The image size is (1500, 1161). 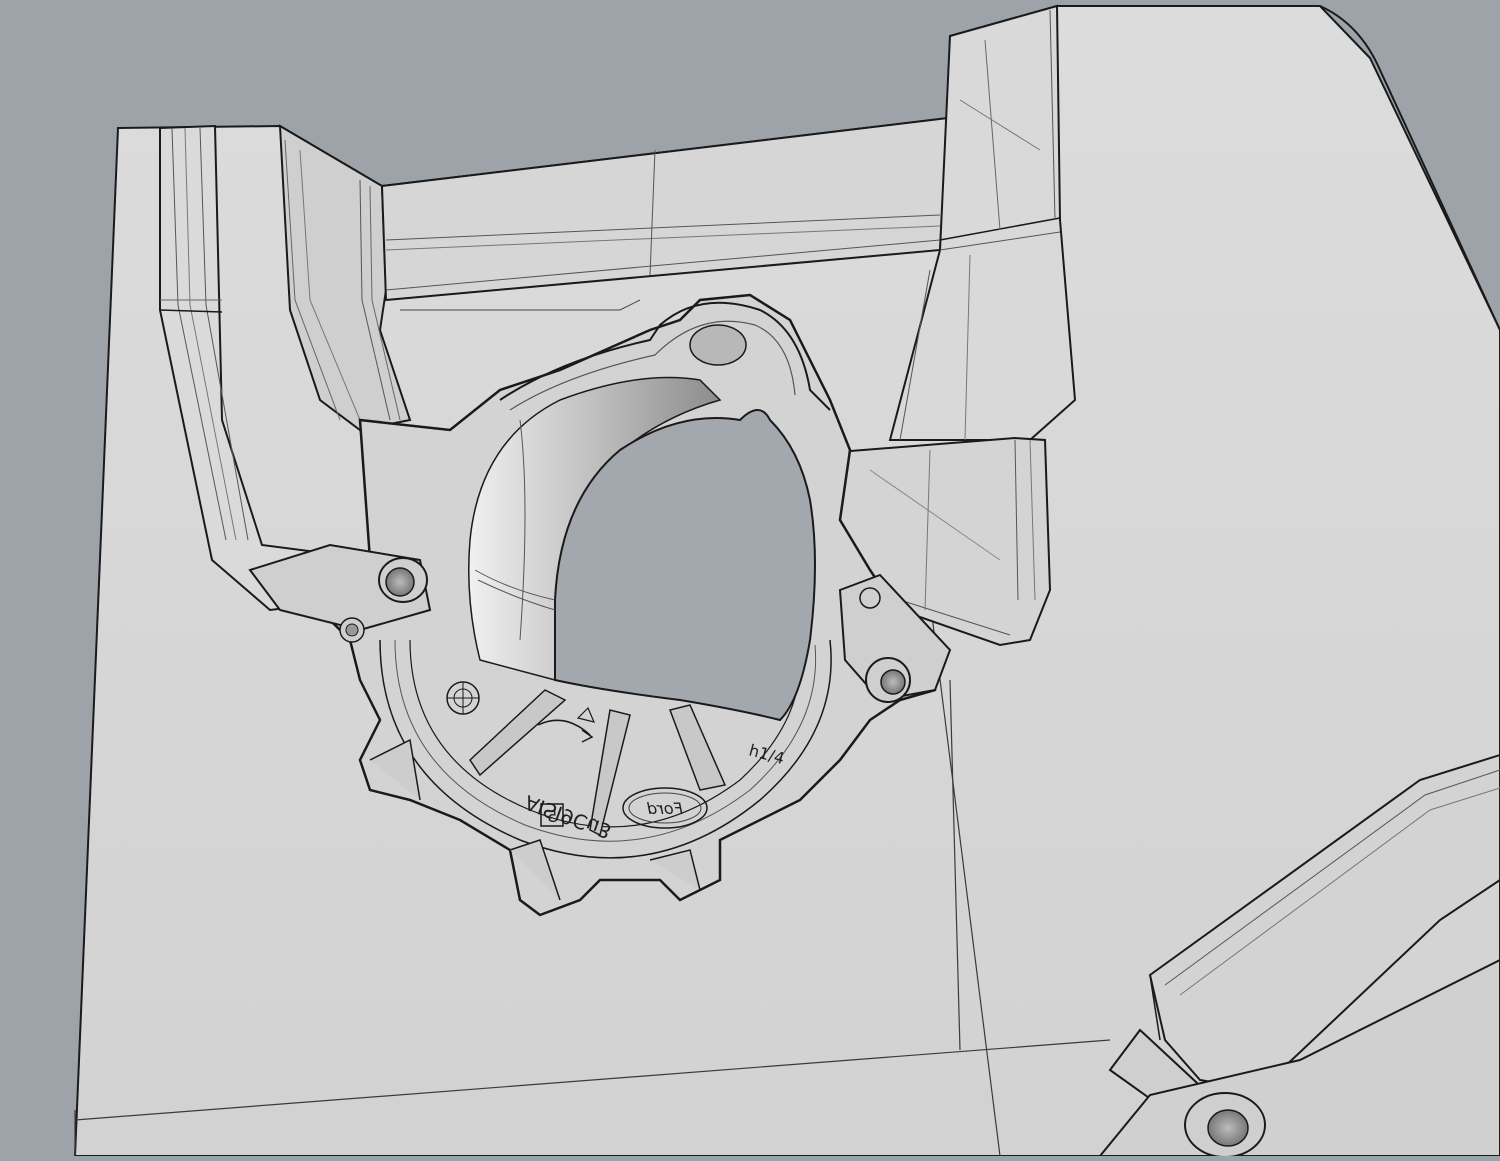 What do you see at coordinates (463, 698) in the screenshot?
I see `recycle-symbol-icon` at bounding box center [463, 698].